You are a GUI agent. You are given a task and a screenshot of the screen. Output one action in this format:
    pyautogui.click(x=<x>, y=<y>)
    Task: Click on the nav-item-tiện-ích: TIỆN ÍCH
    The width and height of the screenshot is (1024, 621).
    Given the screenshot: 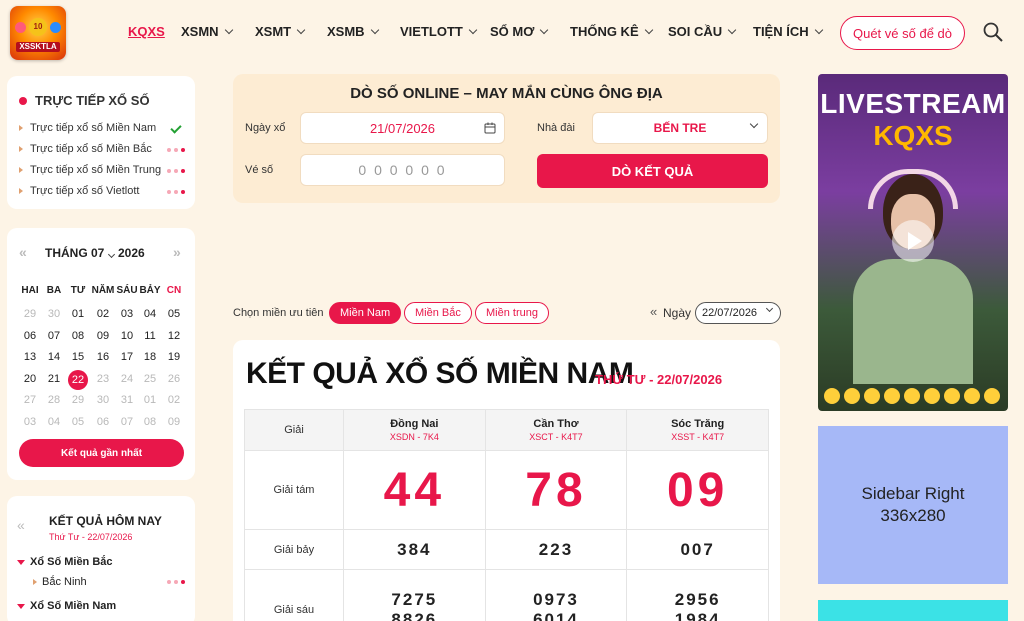 What is the action you would take?
    pyautogui.click(x=788, y=31)
    